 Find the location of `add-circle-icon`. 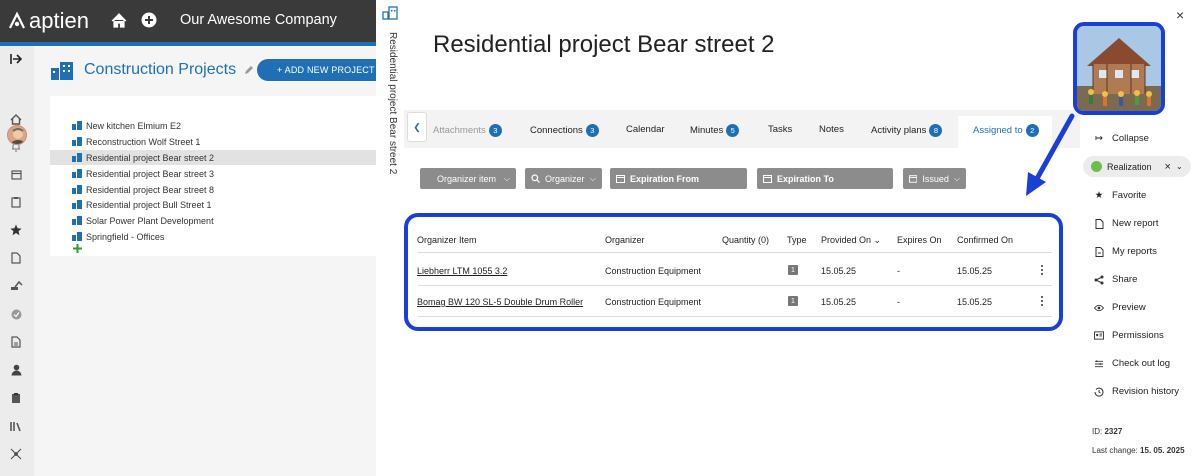

add-circle-icon is located at coordinates (149, 20).